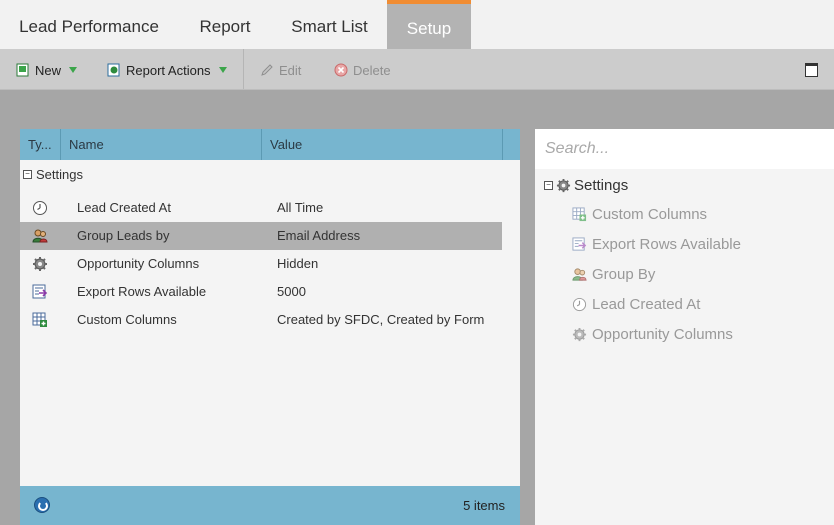 The height and width of the screenshot is (525, 834). Describe the element at coordinates (291, 291) in the screenshot. I see `row-value: 5000` at that location.